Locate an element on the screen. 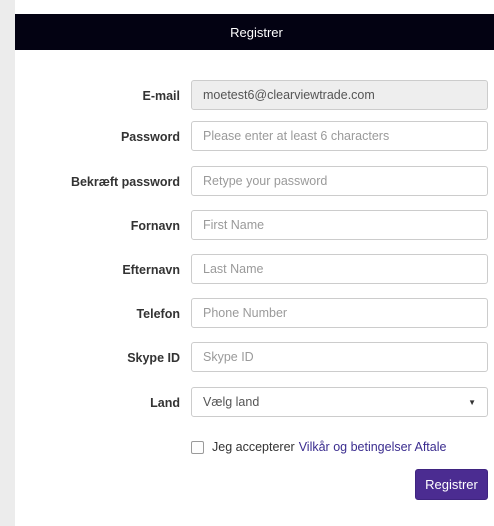 This screenshot has height=526, width=494. skype-label: Skype ID is located at coordinates (153, 358).